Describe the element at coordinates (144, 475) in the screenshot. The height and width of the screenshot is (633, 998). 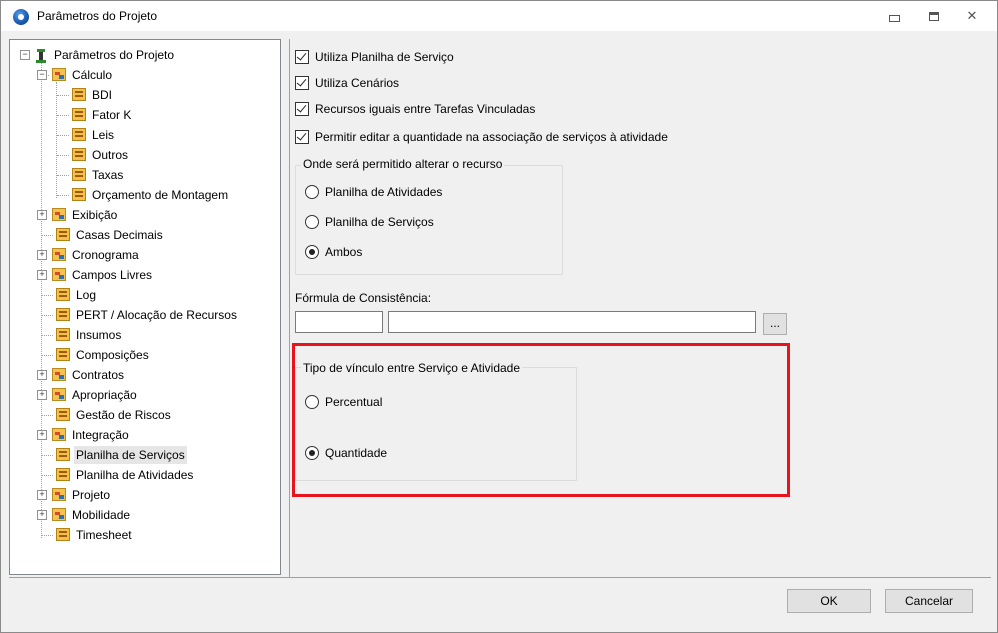
I see `tree-item-planilha-atividades: Planilha de Atividades` at that location.